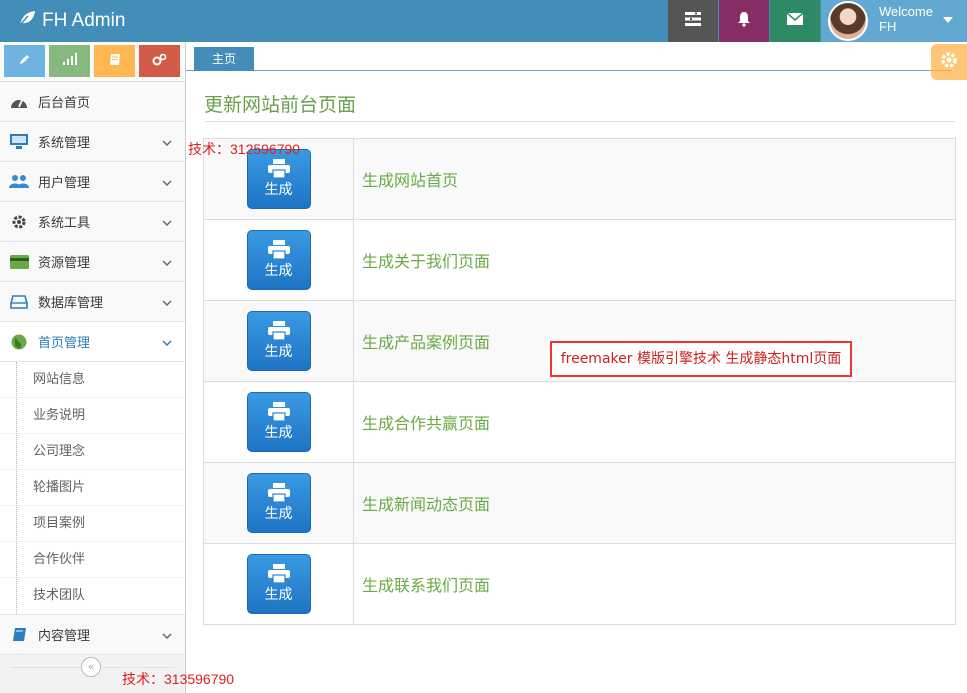  I want to click on annotation-box: freemaker 模版引擎技术 生成静态html页面, so click(701, 359).